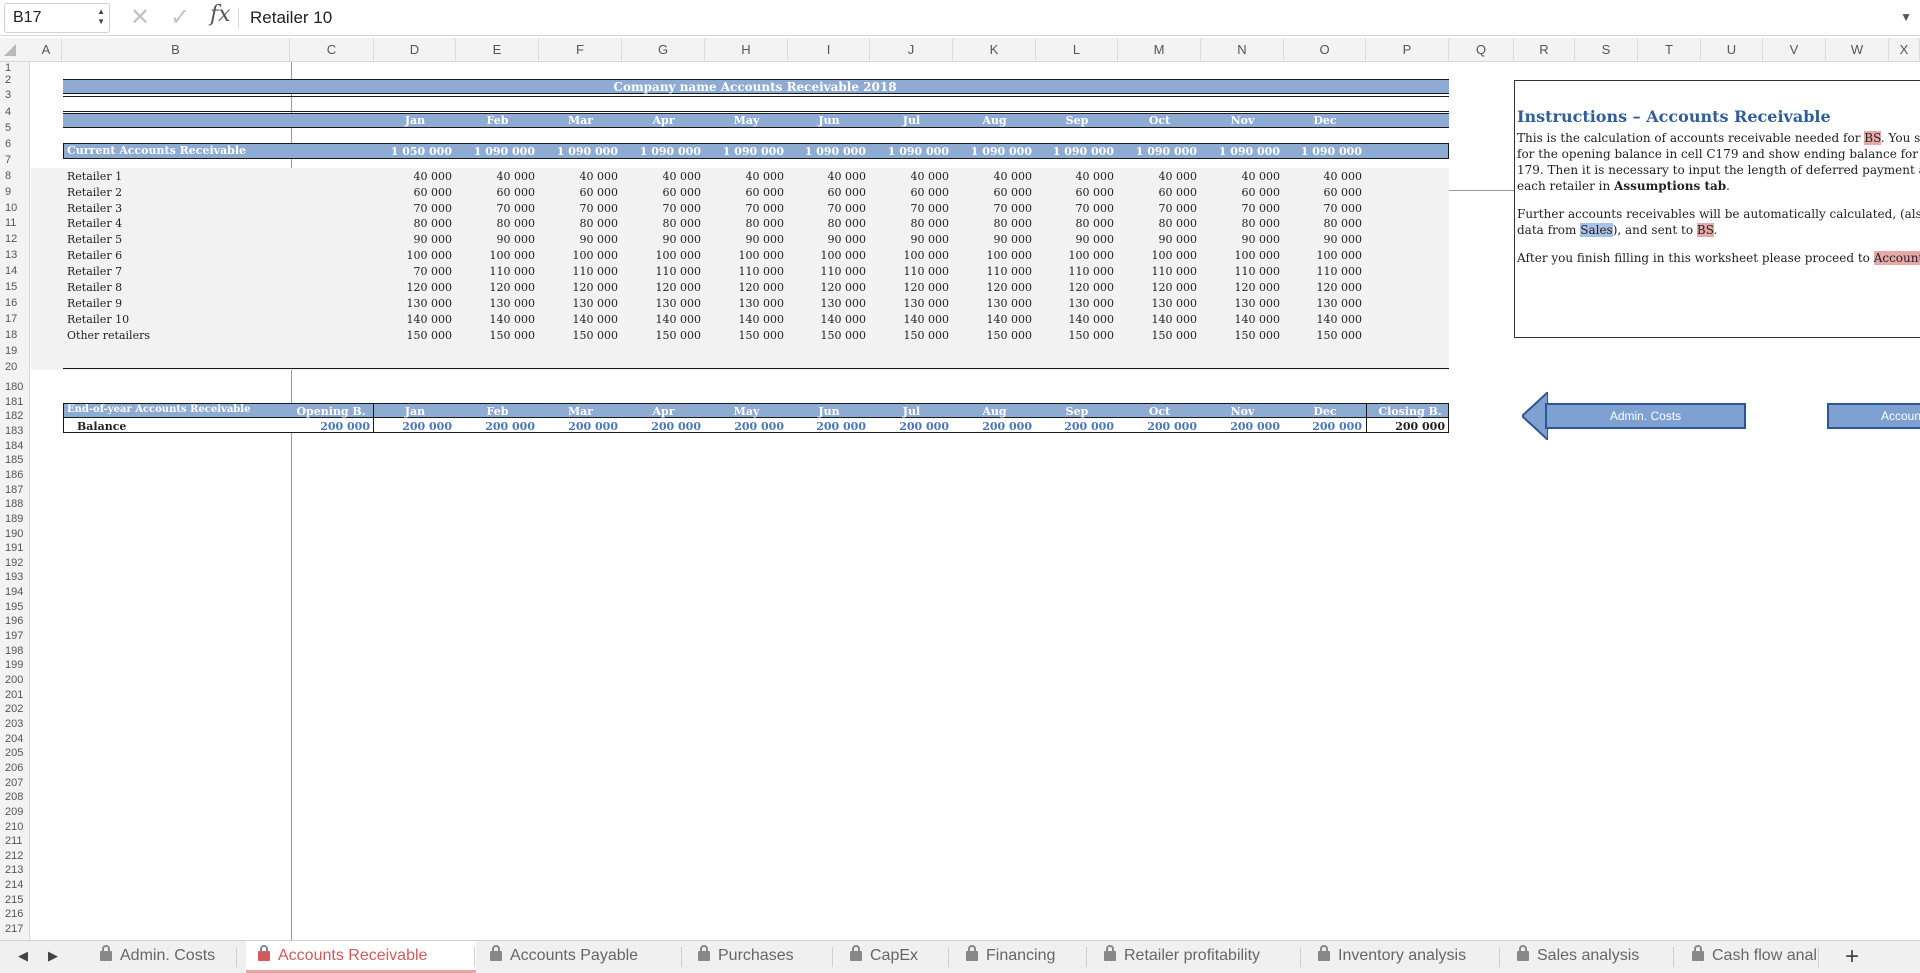 The image size is (1920, 973). What do you see at coordinates (1596, 230) in the screenshot?
I see `sales-link: Sales` at bounding box center [1596, 230].